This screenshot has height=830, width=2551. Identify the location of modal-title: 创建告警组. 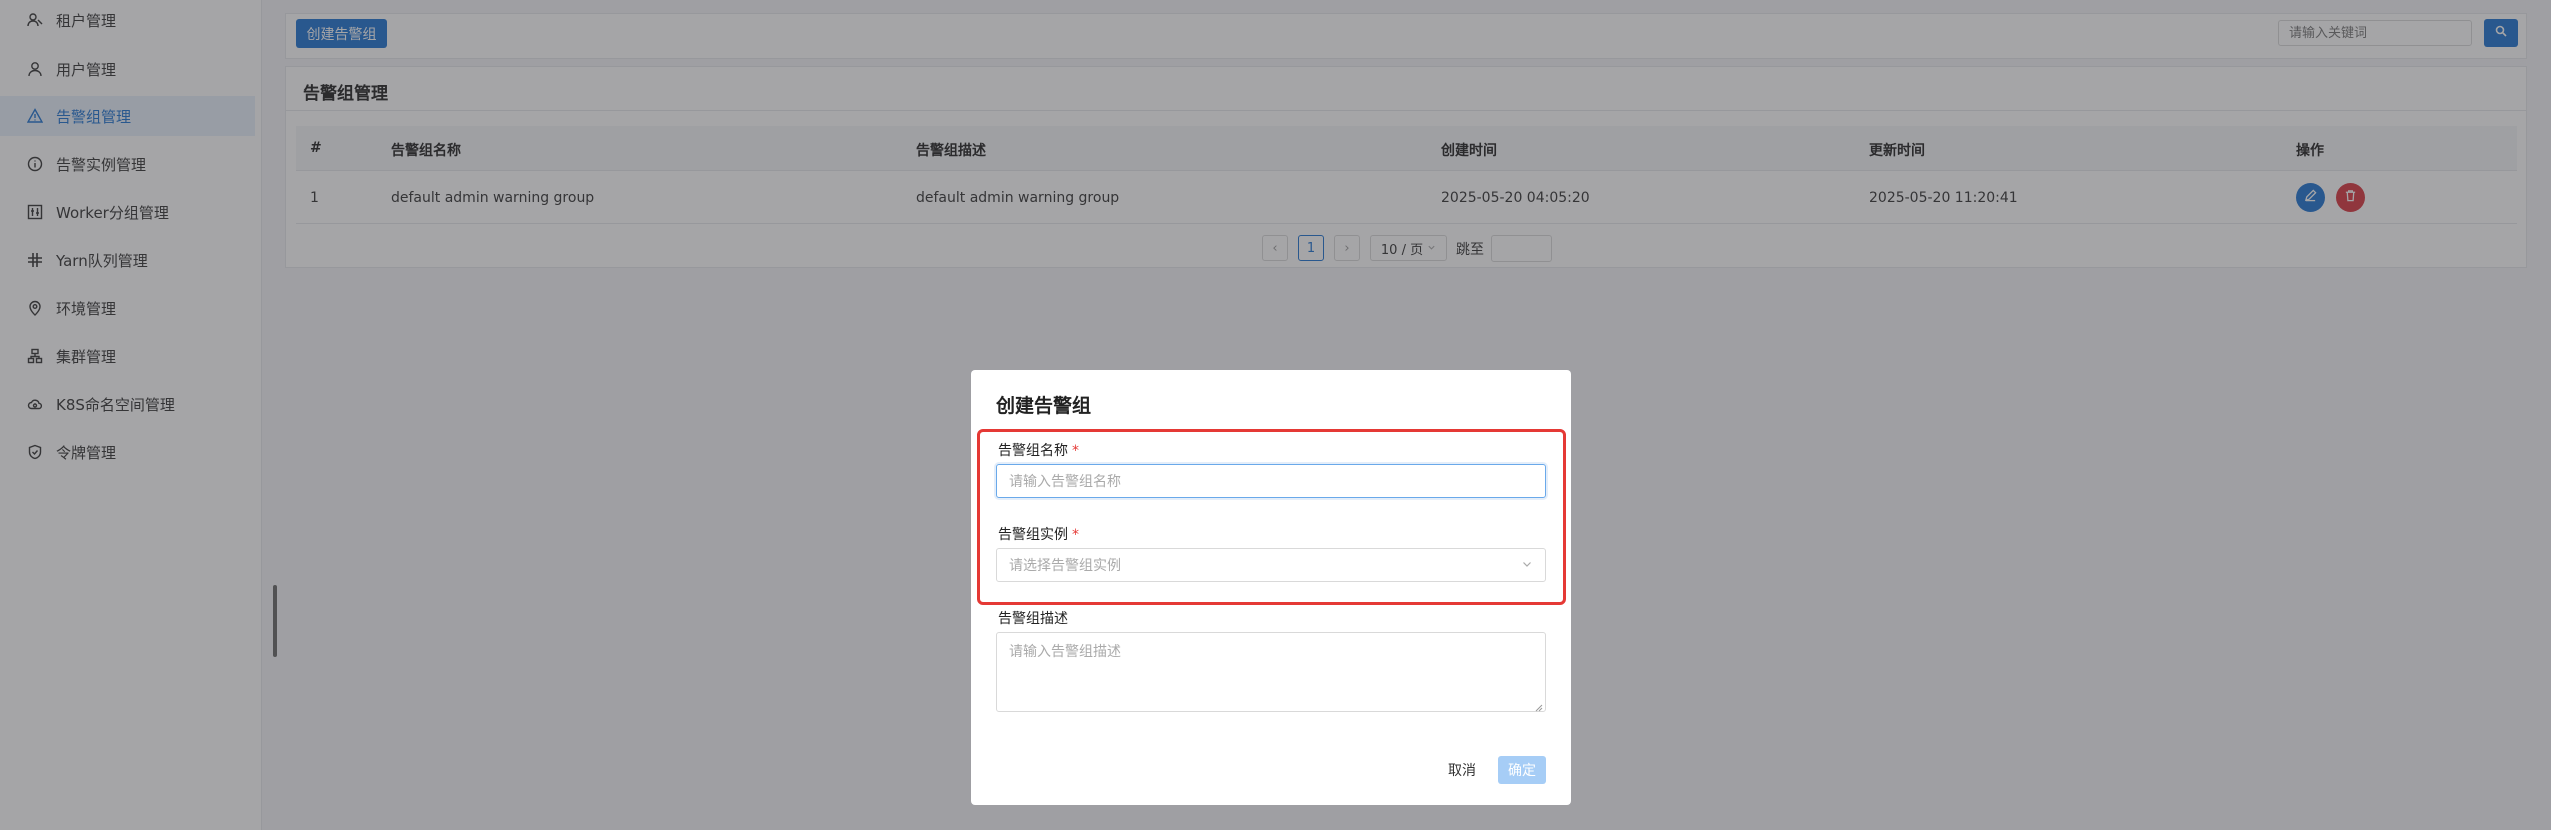
(1044, 406).